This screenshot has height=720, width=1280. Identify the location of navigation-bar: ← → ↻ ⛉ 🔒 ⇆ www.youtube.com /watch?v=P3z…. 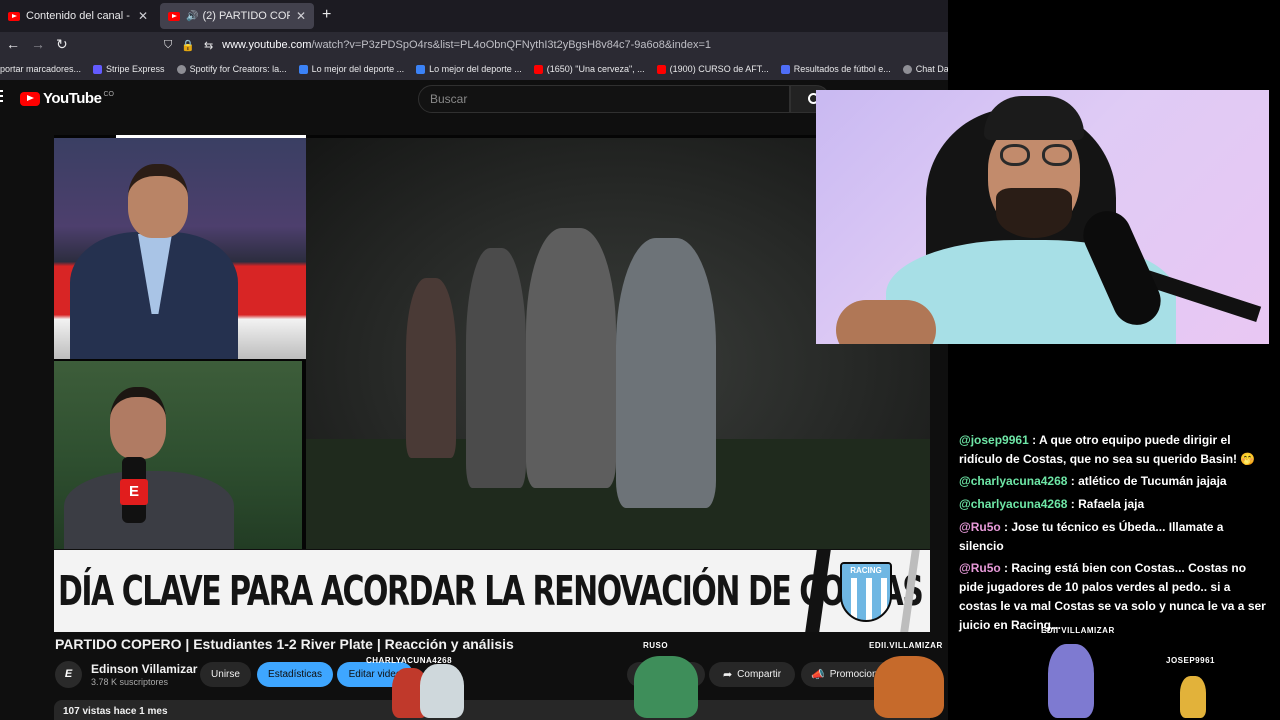
(474, 45).